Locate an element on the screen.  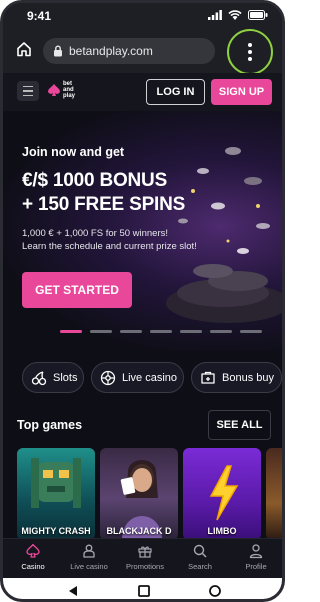
signal-icon is located at coordinates (215, 15).